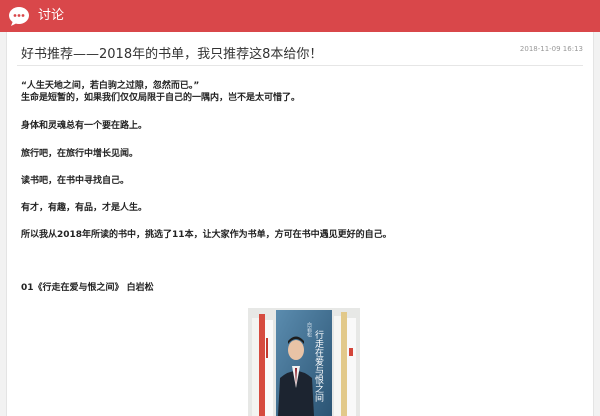 The width and height of the screenshot is (600, 416). Describe the element at coordinates (300, 65) in the screenshot. I see `divider` at that location.